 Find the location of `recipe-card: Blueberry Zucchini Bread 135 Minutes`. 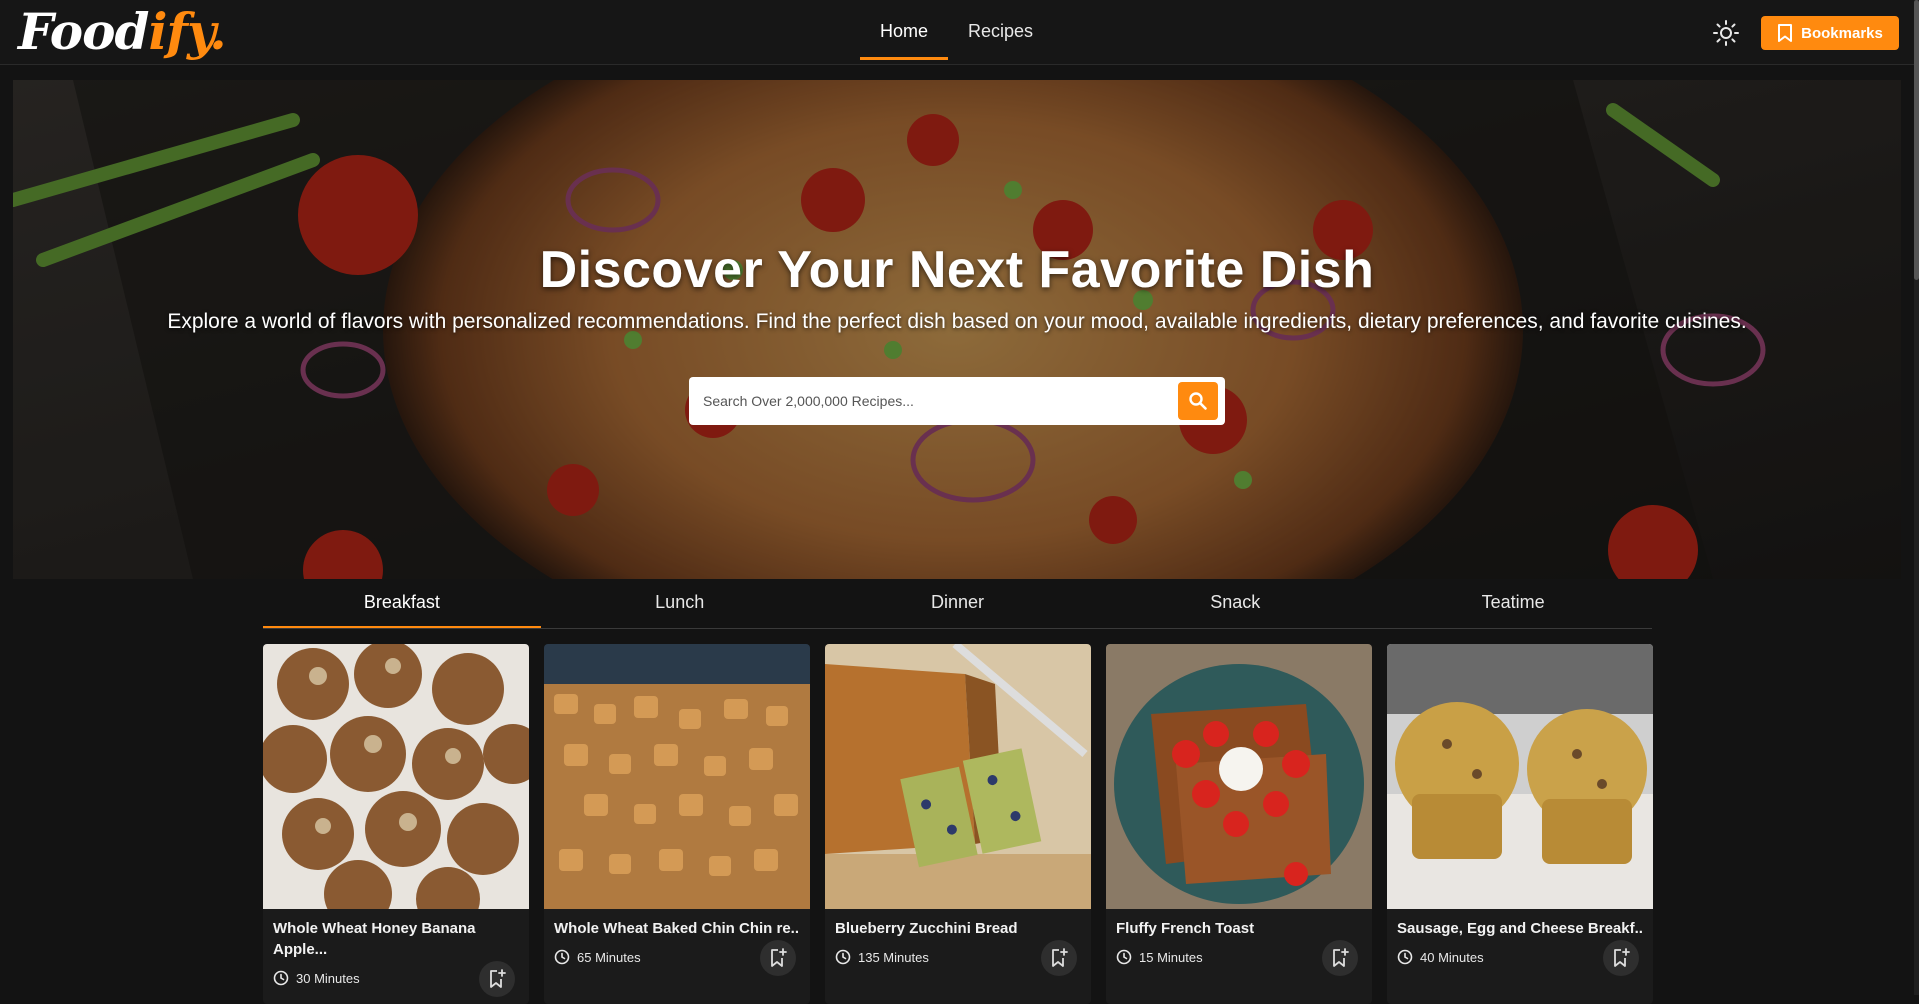

recipe-card: Blueberry Zucchini Bread 135 Minutes is located at coordinates (958, 824).